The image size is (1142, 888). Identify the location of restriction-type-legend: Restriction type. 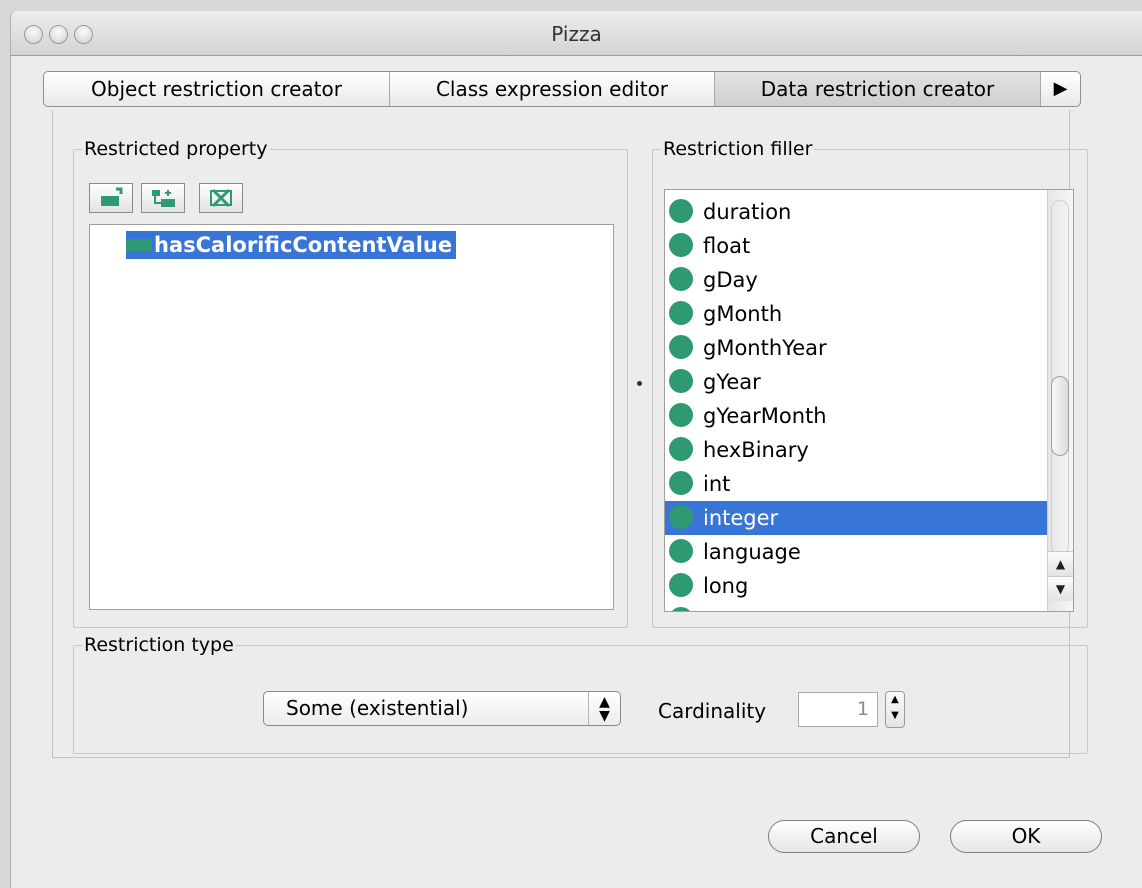
(159, 645).